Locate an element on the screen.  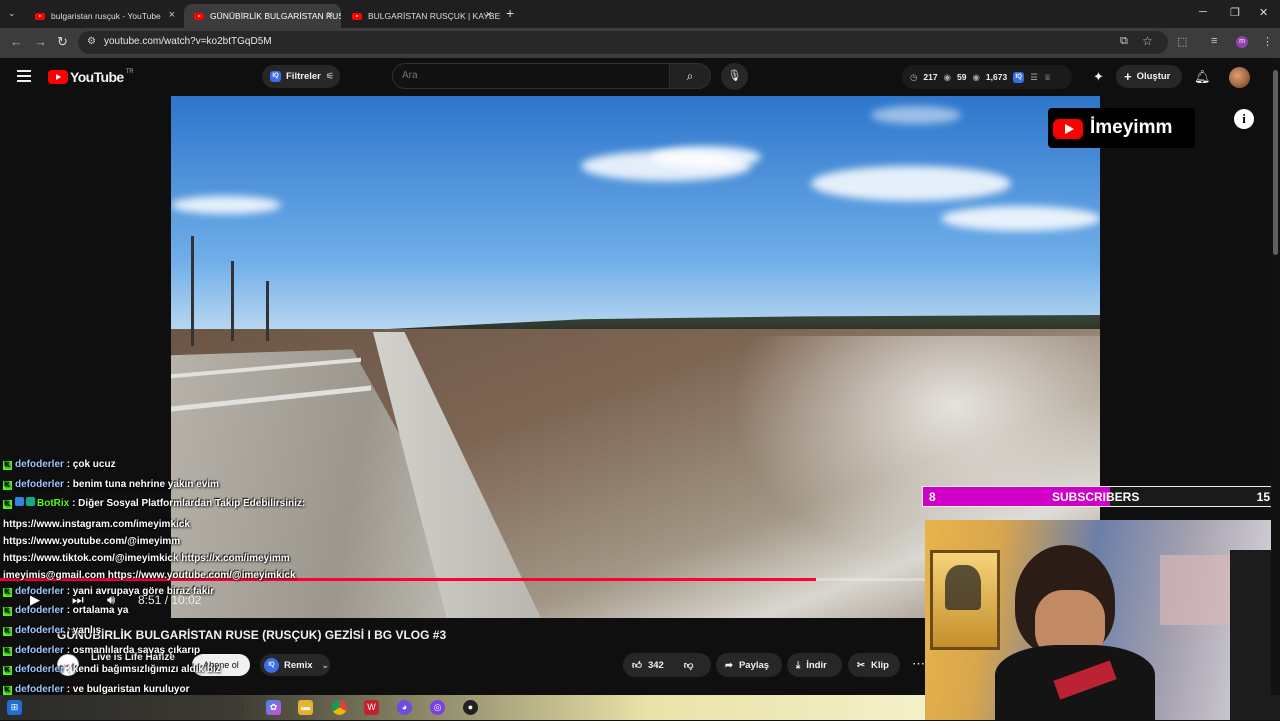
search-icon: ⌕ is located at coordinates (690, 76).